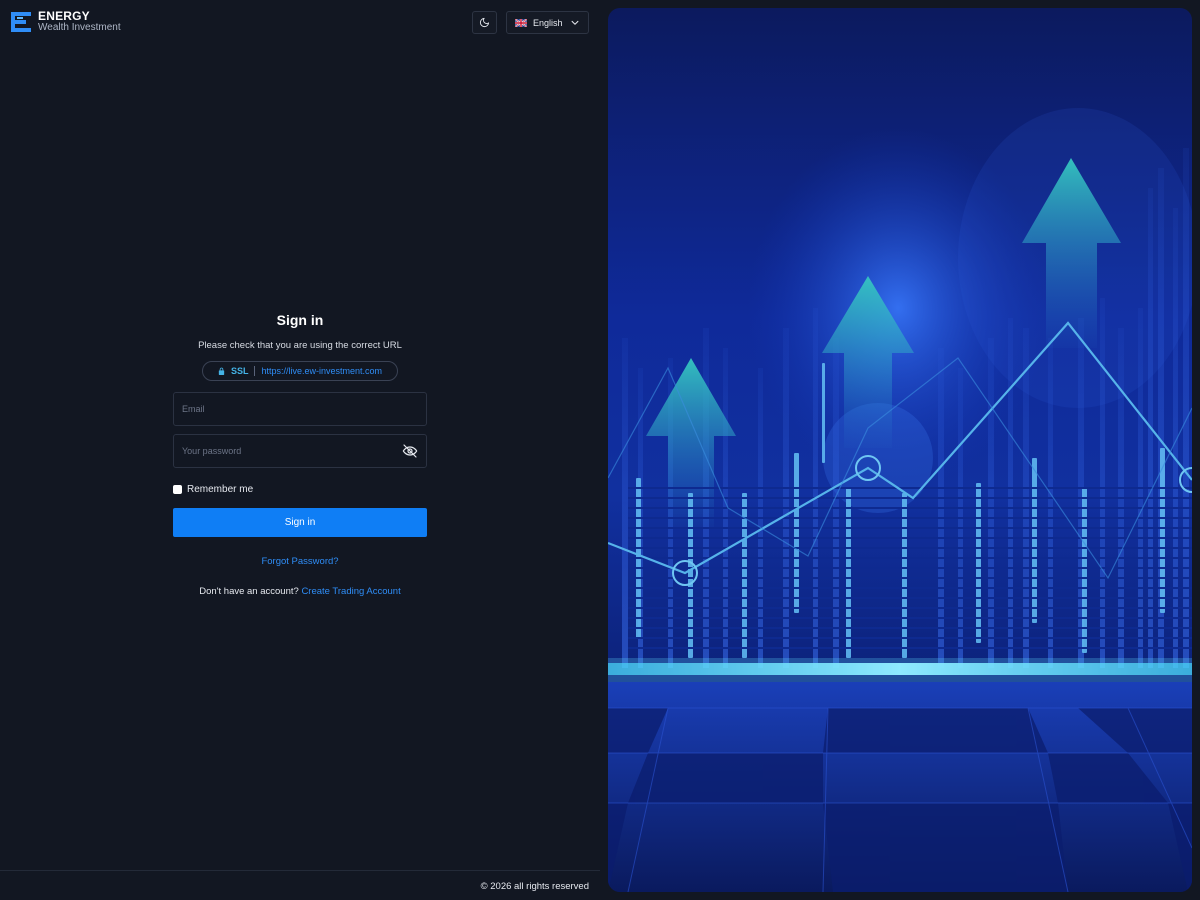 The height and width of the screenshot is (900, 1200). What do you see at coordinates (249, 591) in the screenshot?
I see `no-account-text: Don't have an account?` at bounding box center [249, 591].